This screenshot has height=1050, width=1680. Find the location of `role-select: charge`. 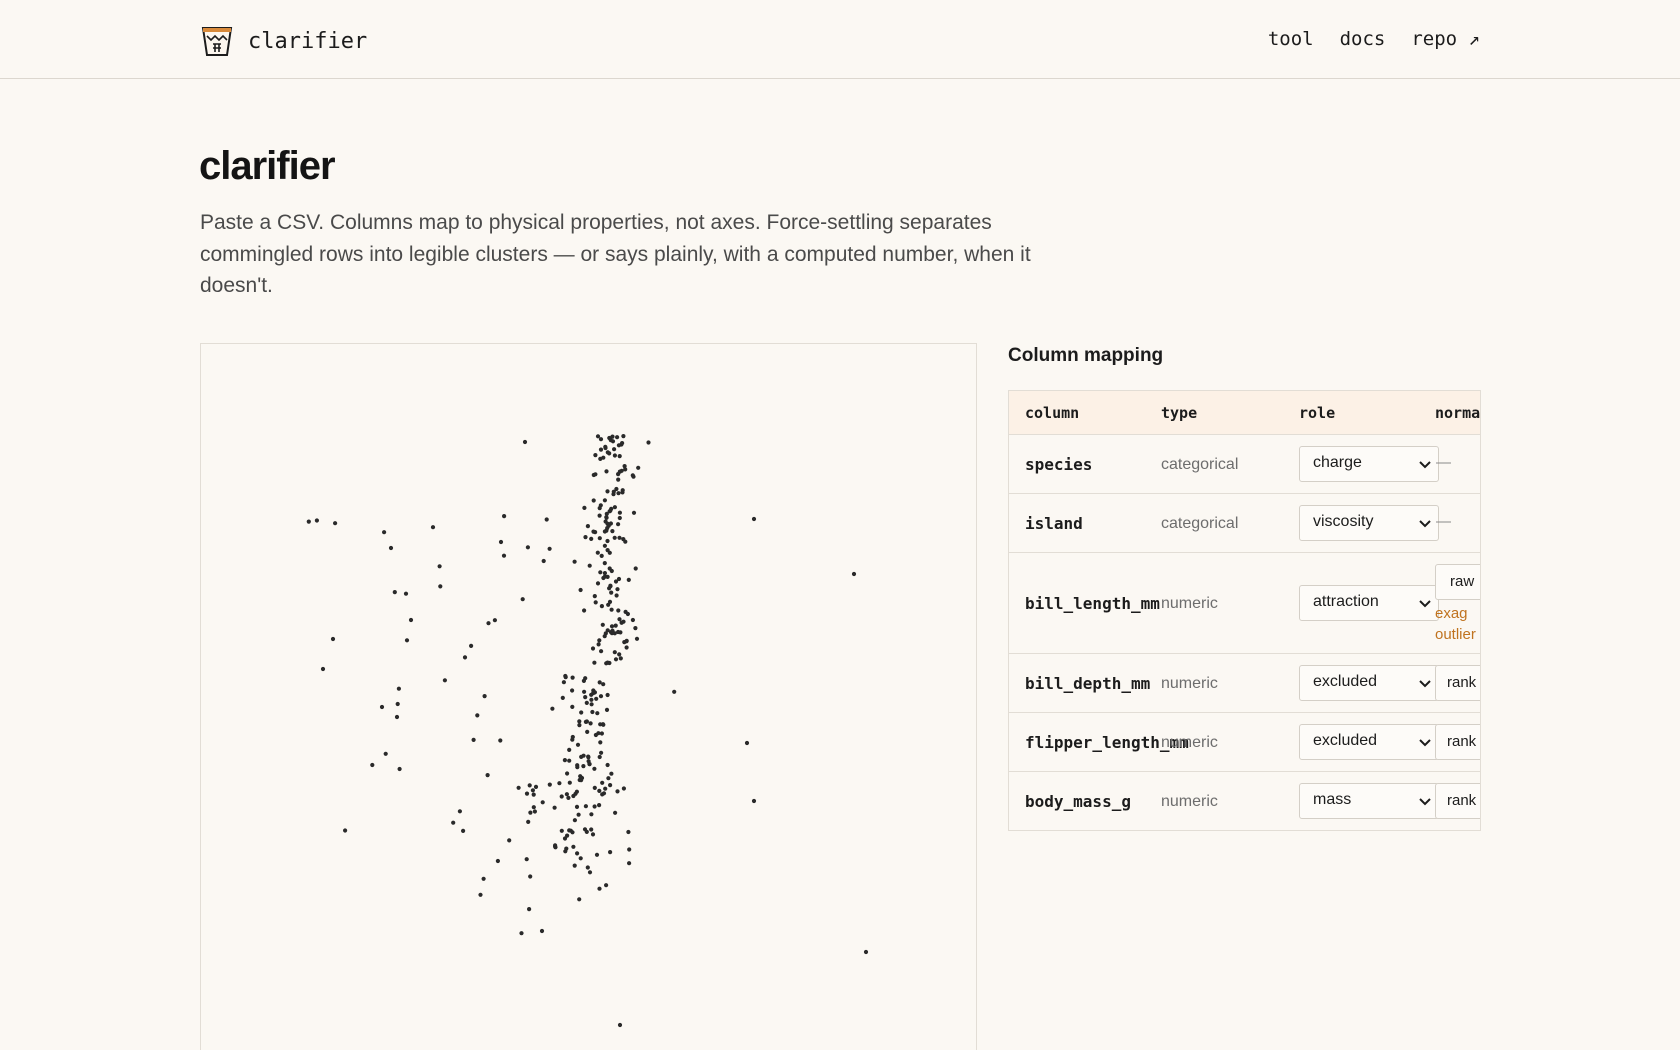

role-select: charge is located at coordinates (1369, 464).